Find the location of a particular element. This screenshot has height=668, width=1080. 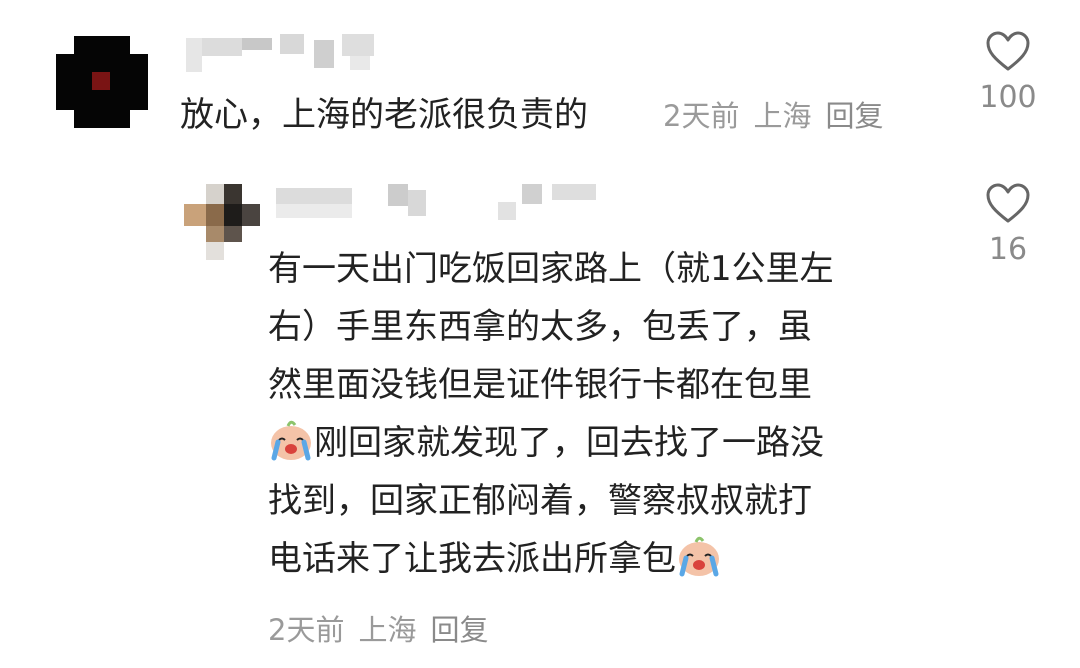

comment-line: 然里面没钱但是证件银行卡都在包里 is located at coordinates (540, 385).